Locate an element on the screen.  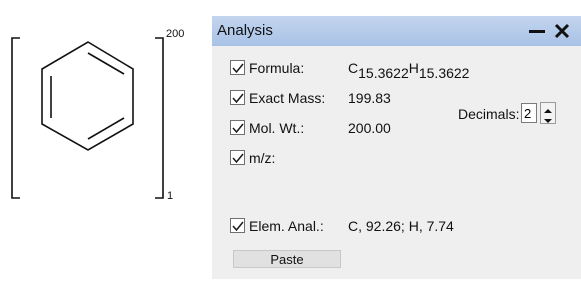
decimals-input is located at coordinates (529, 113).